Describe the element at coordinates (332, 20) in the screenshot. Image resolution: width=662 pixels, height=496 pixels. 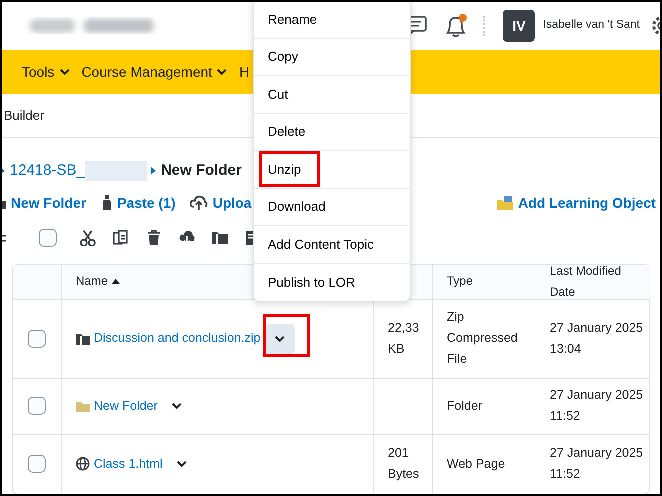
I see `menu-item: Rename` at that location.